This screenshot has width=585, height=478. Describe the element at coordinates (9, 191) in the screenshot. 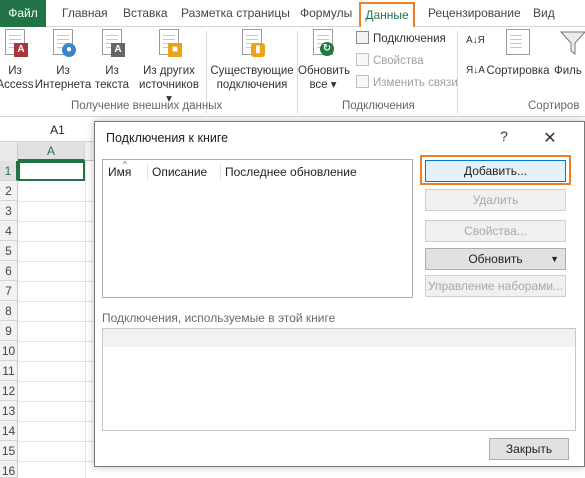

I see `row-header: 2` at that location.